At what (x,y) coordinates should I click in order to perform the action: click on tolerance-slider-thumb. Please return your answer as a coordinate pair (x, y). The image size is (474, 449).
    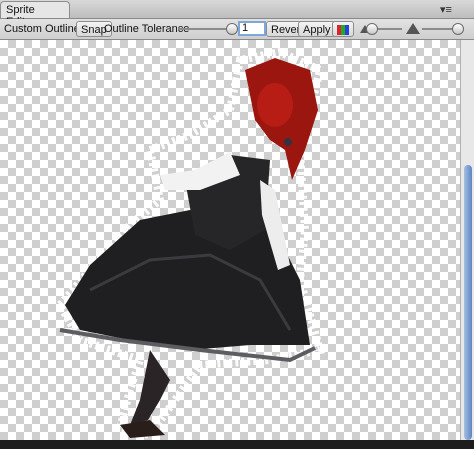
    Looking at the image, I should click on (232, 29).